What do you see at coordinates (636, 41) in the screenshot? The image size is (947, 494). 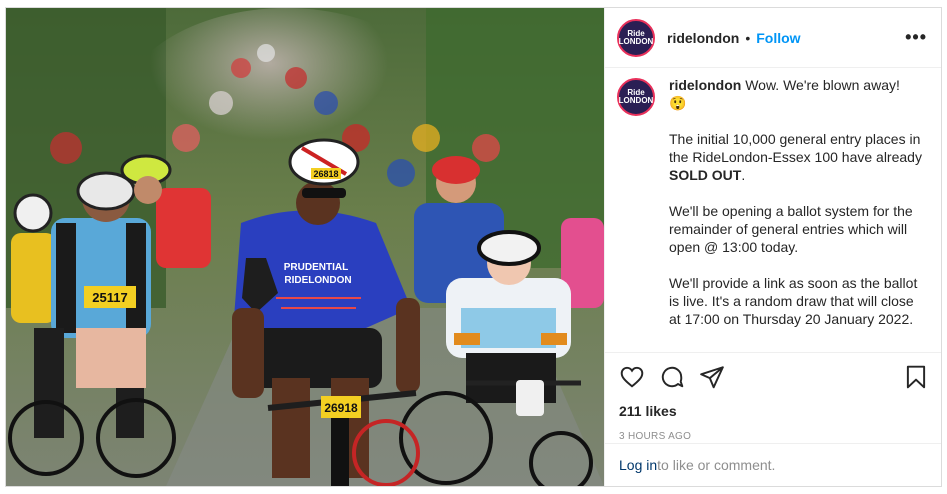 I see `avatar-line2: LONDON` at bounding box center [636, 41].